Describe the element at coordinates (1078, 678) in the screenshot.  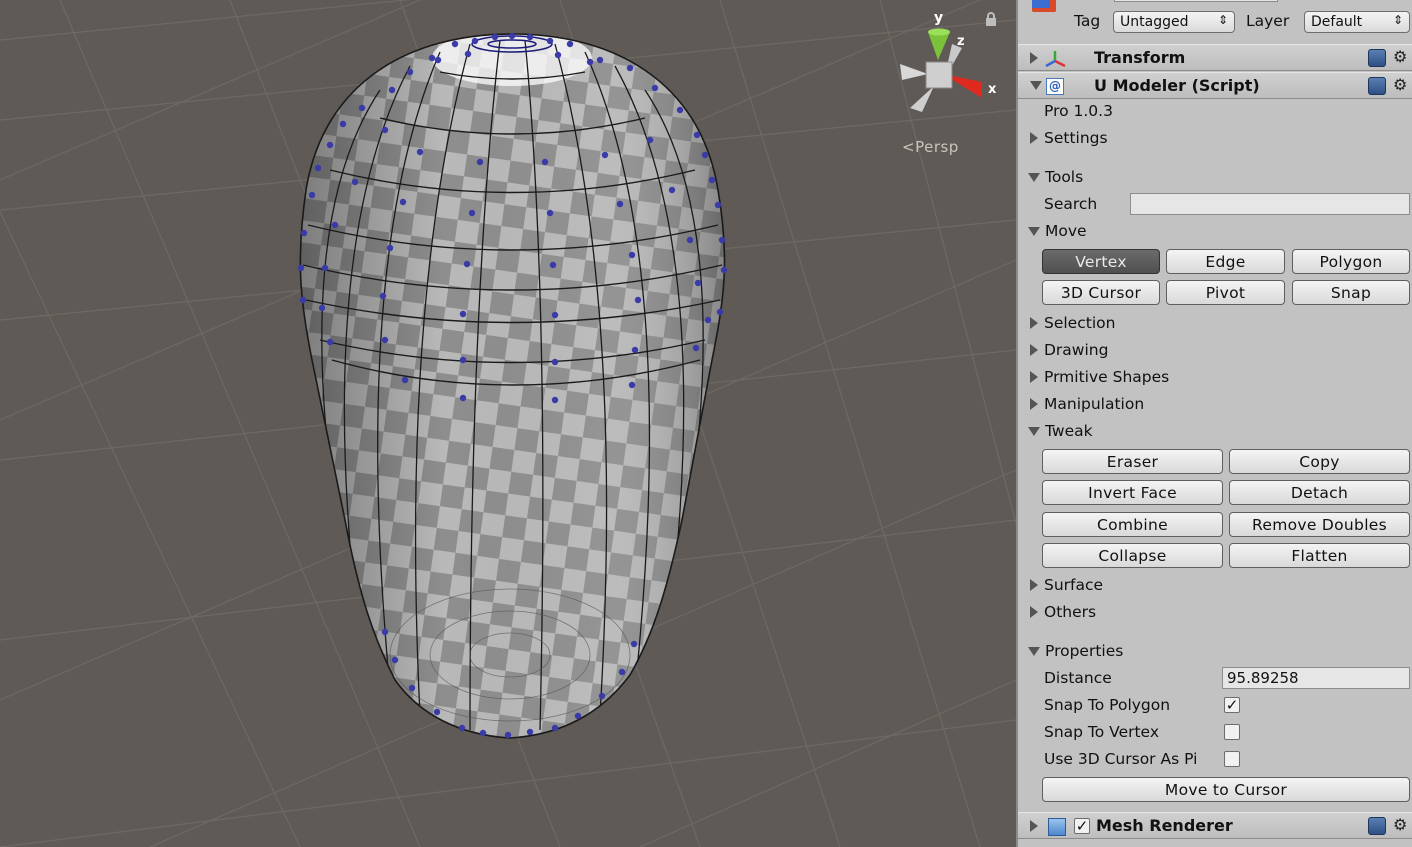
I see `distance-label: Distance` at that location.